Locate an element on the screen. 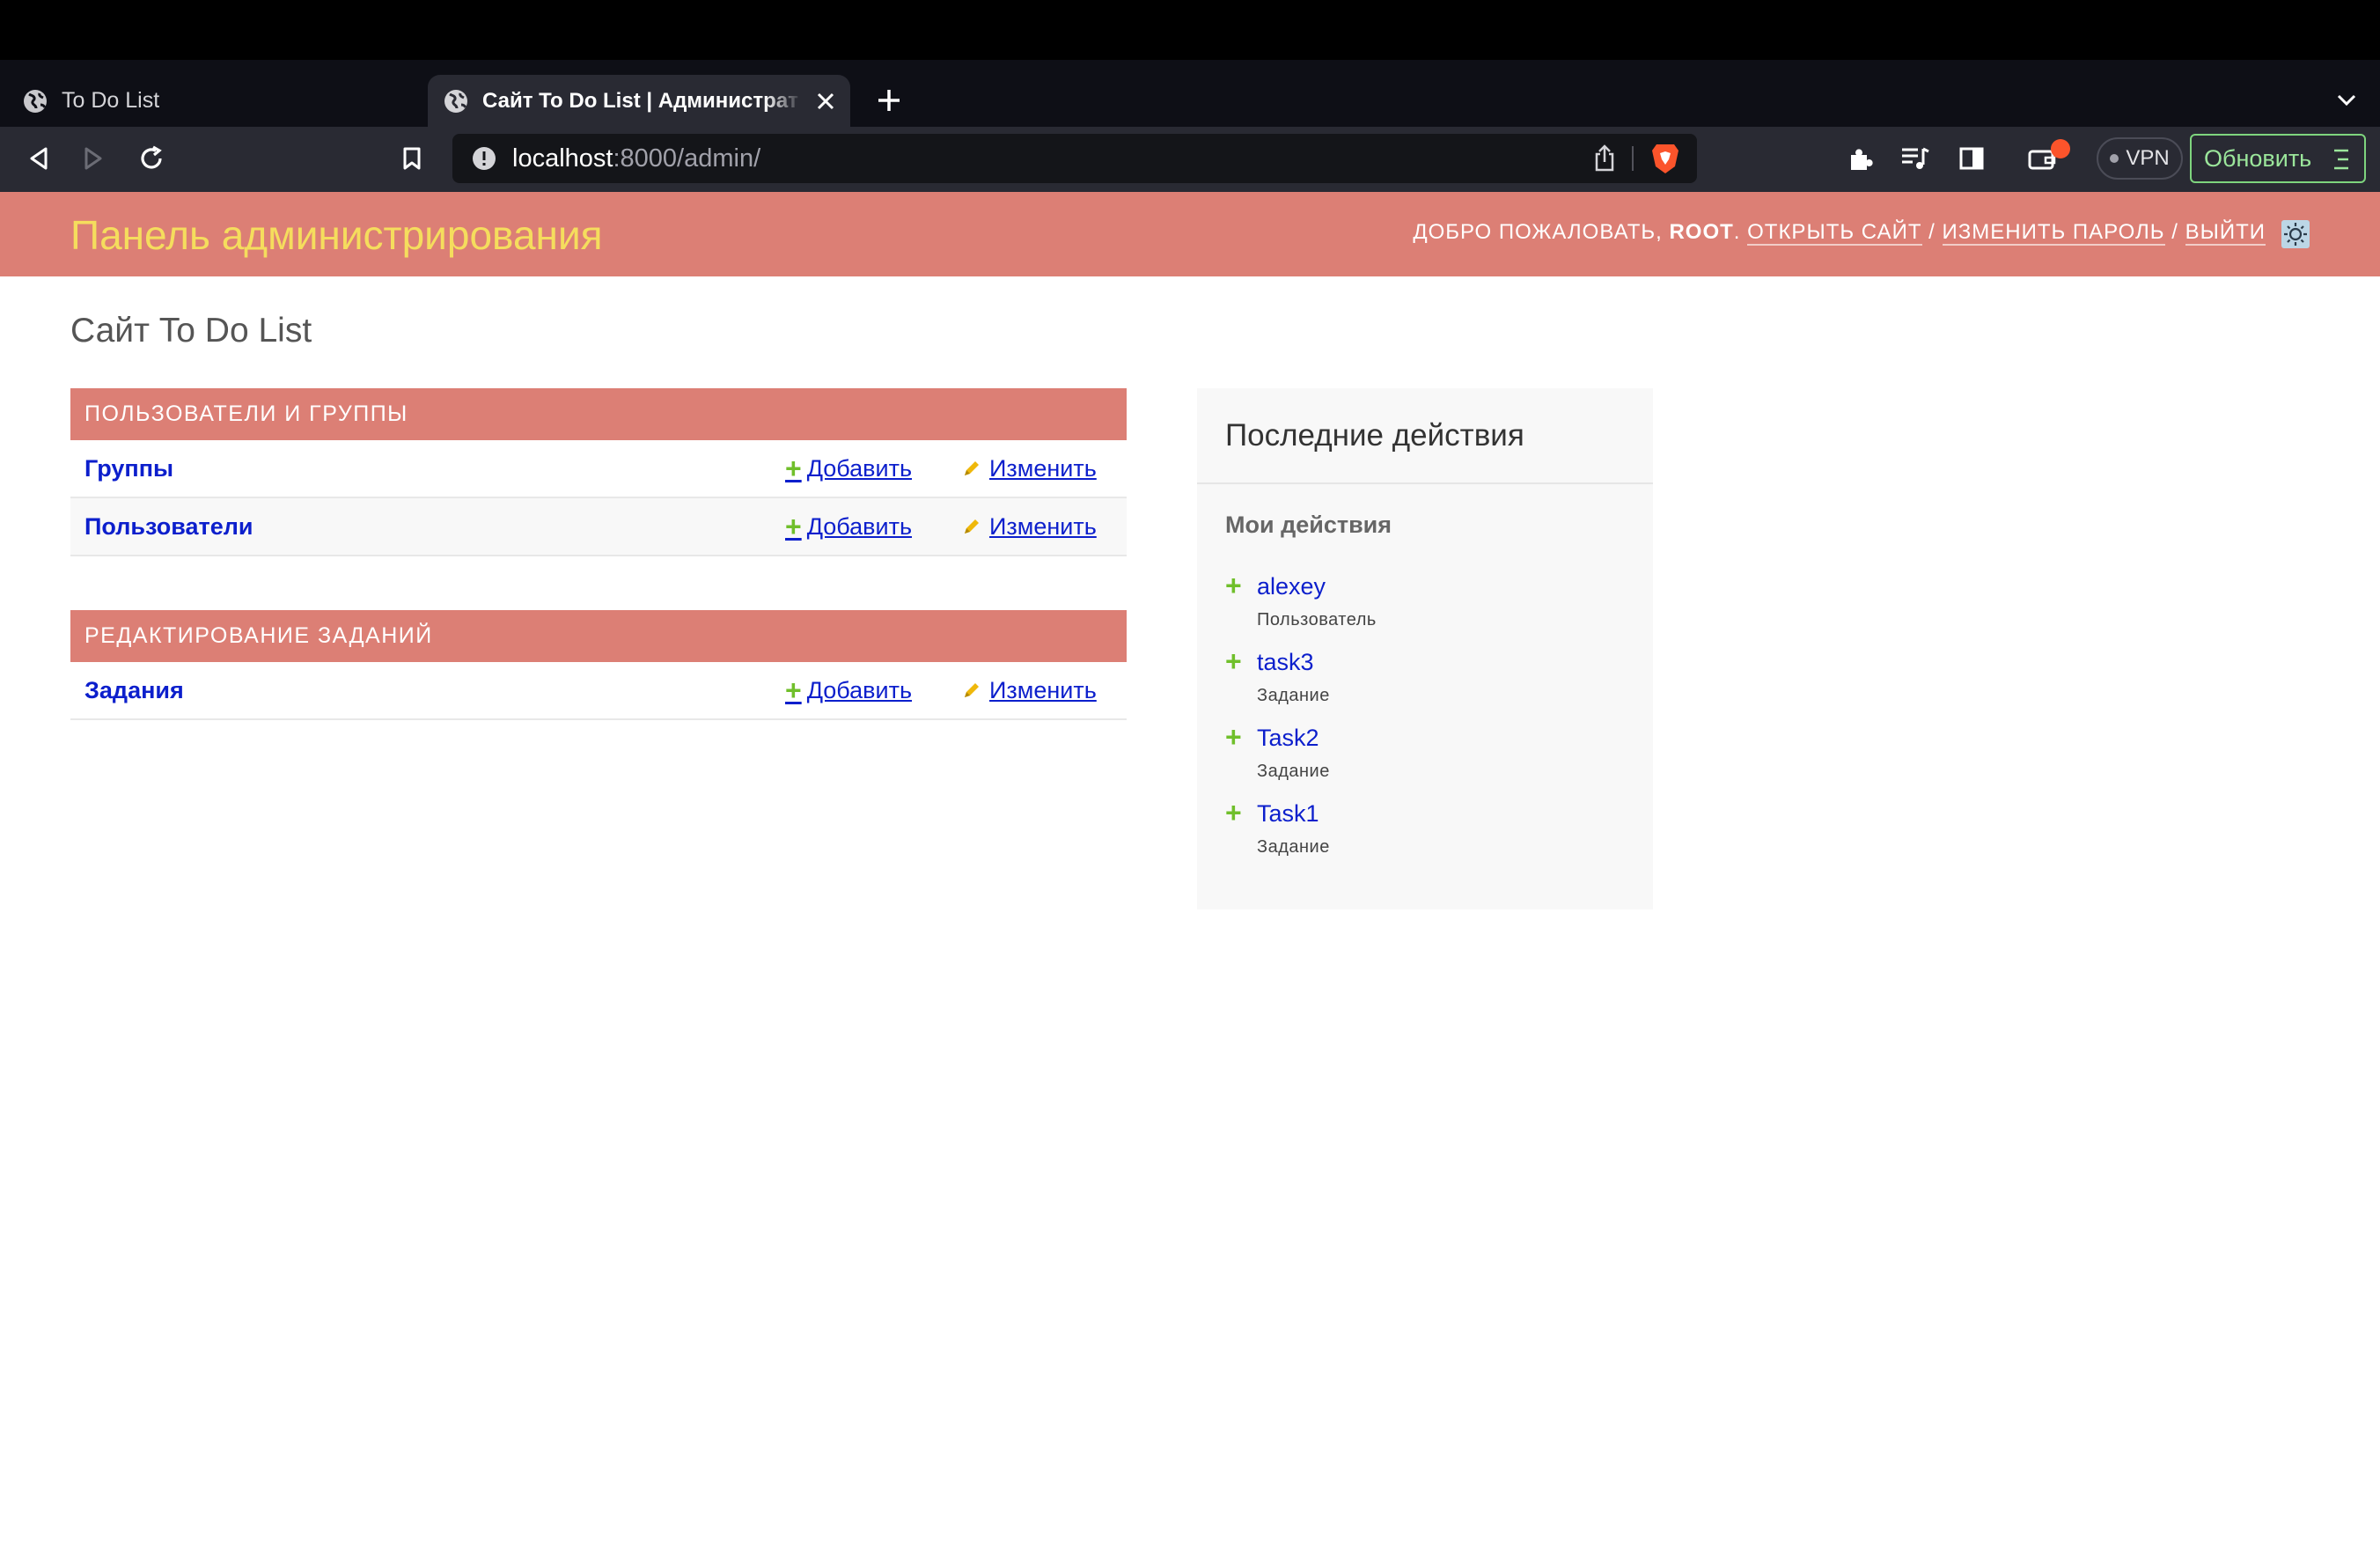 This screenshot has width=2380, height=1546. action-link: Task2 is located at coordinates (1288, 738).